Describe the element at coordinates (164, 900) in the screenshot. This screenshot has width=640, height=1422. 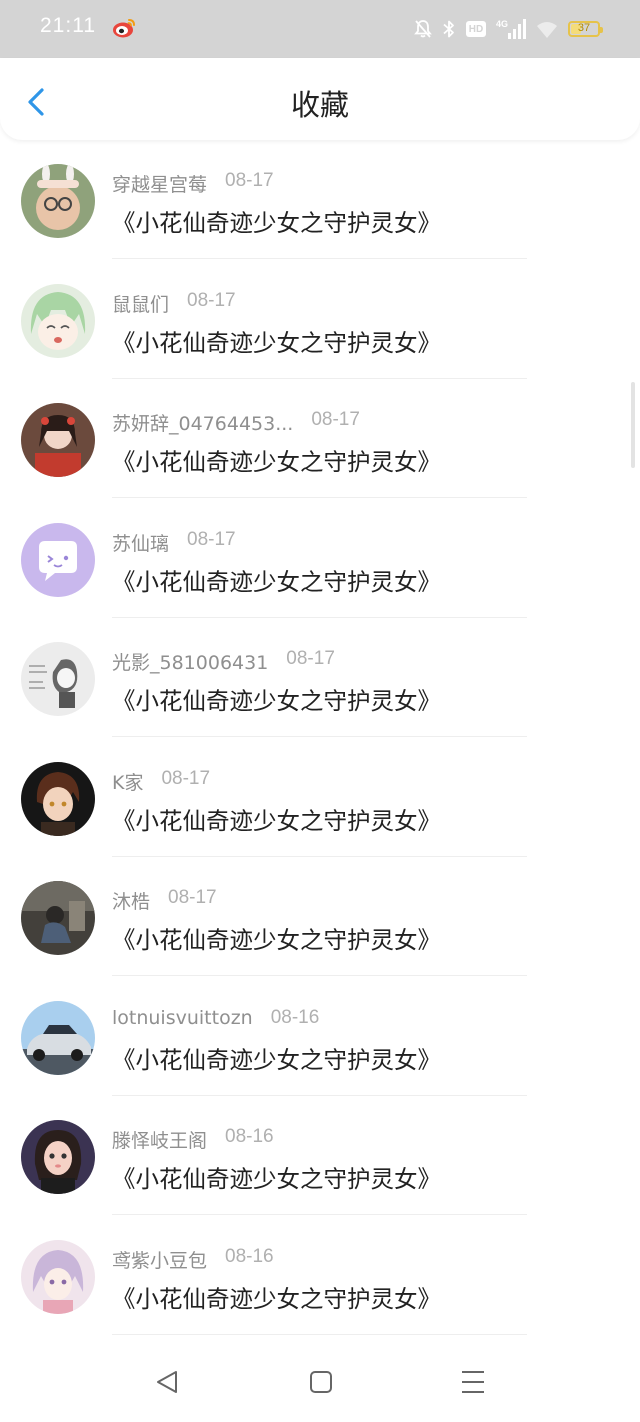
I see `item-meta: 沐梏 08-17` at that location.